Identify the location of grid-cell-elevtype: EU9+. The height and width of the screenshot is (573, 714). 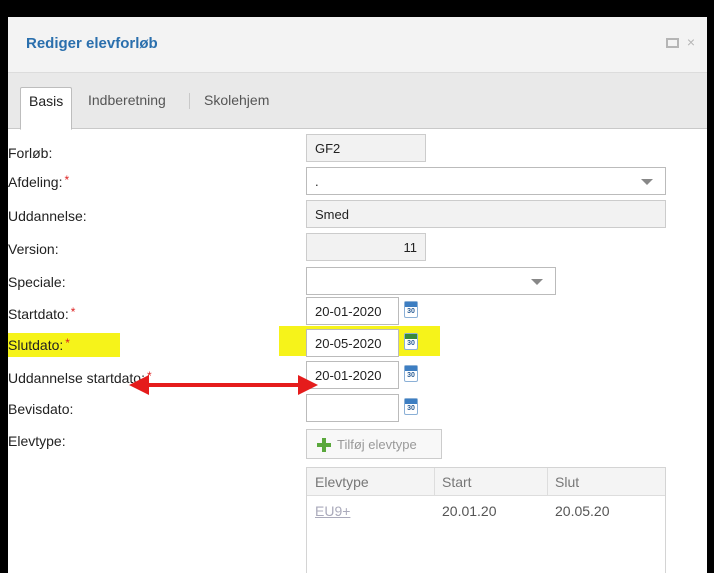
(332, 511).